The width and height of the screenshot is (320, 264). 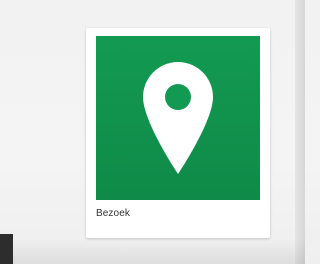 I want to click on bottom-shadow, so click(x=152, y=251).